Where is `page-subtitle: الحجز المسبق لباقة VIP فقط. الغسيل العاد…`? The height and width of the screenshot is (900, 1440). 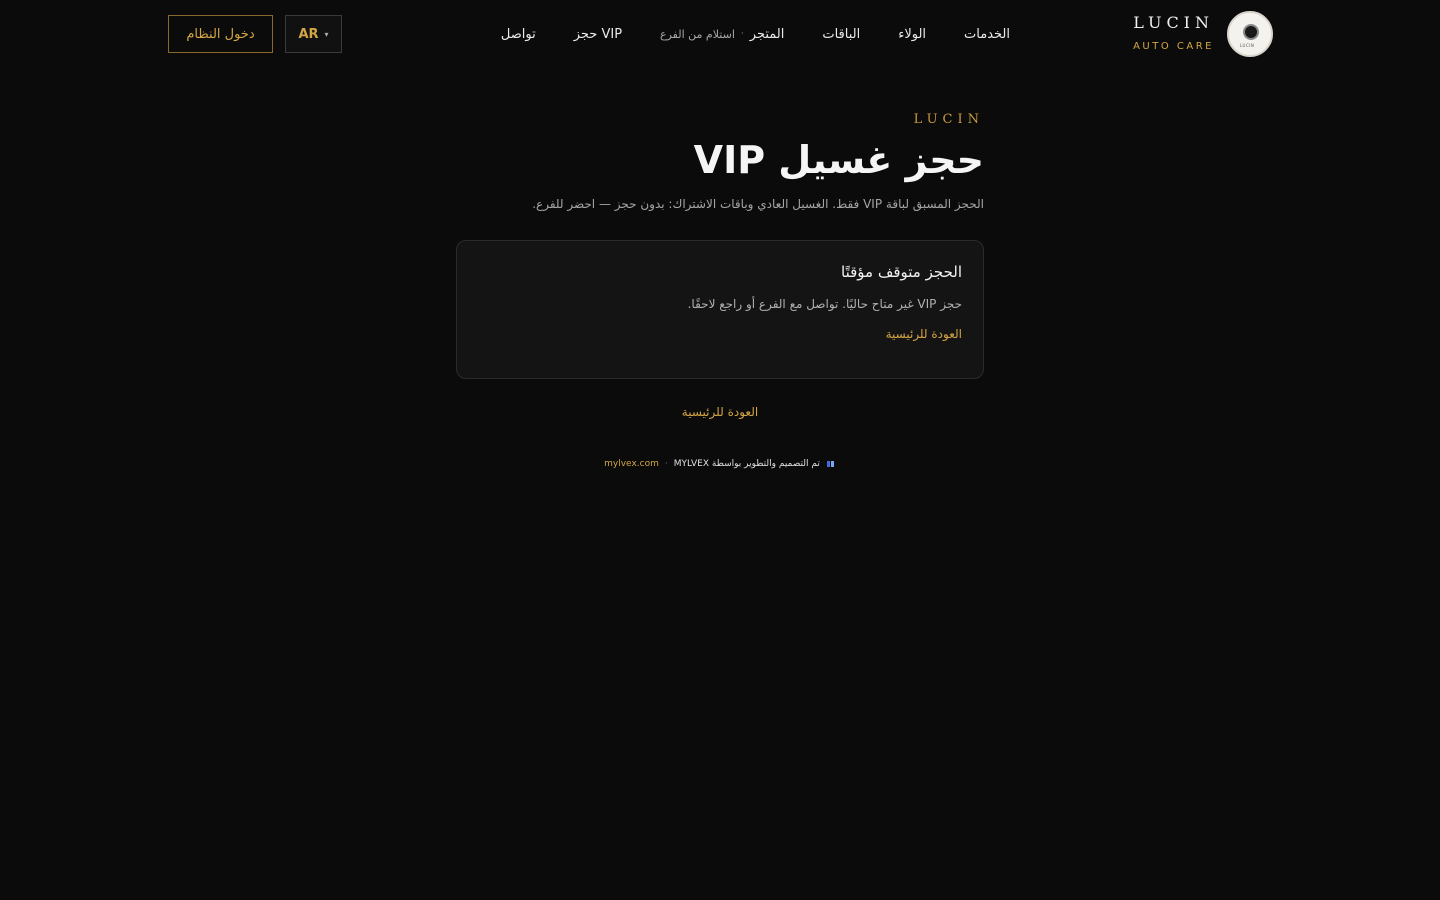 page-subtitle: الحجز المسبق لباقة VIP فقط. الغسيل العاد… is located at coordinates (758, 204).